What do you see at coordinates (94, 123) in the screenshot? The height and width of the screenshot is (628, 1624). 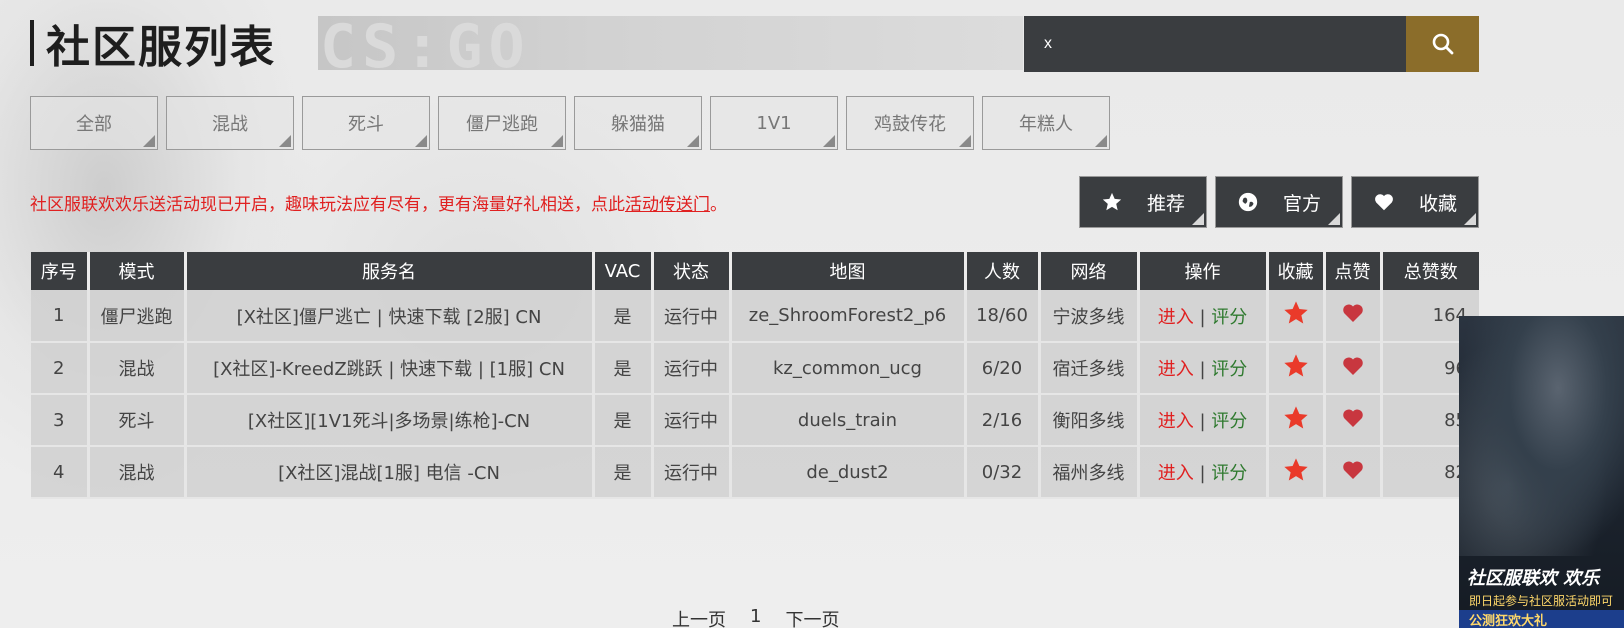 I see `tab-all: 全部` at bounding box center [94, 123].